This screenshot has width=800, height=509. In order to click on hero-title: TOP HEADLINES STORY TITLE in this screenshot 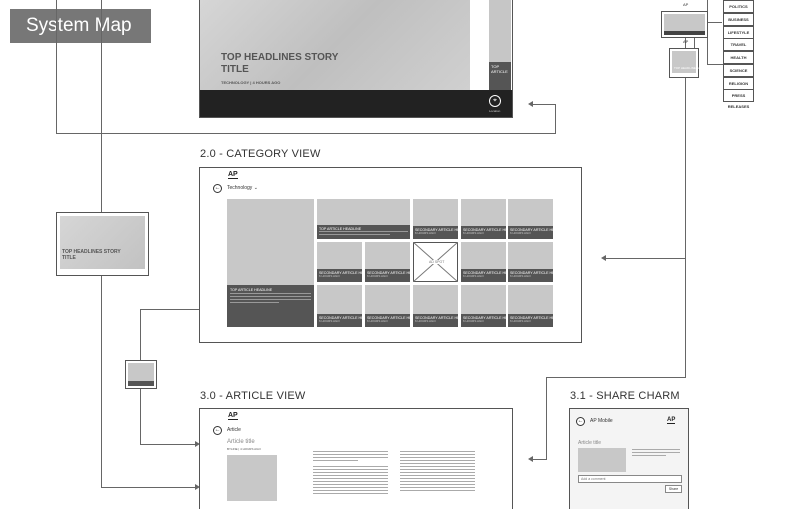, I will do `click(279, 64)`.